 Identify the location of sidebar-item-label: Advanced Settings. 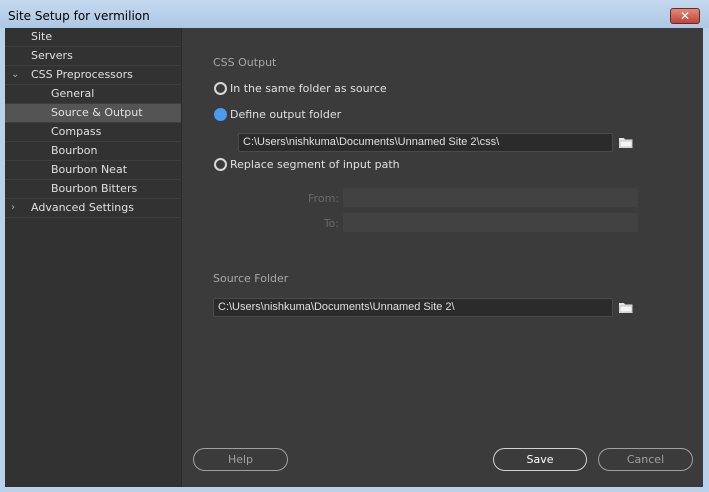
(82, 207).